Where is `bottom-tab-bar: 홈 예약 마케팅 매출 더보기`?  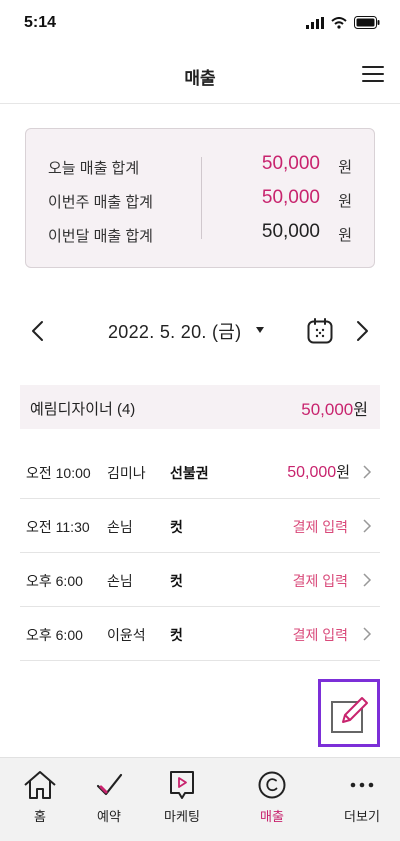 bottom-tab-bar: 홈 예약 마케팅 매출 더보기 is located at coordinates (200, 799).